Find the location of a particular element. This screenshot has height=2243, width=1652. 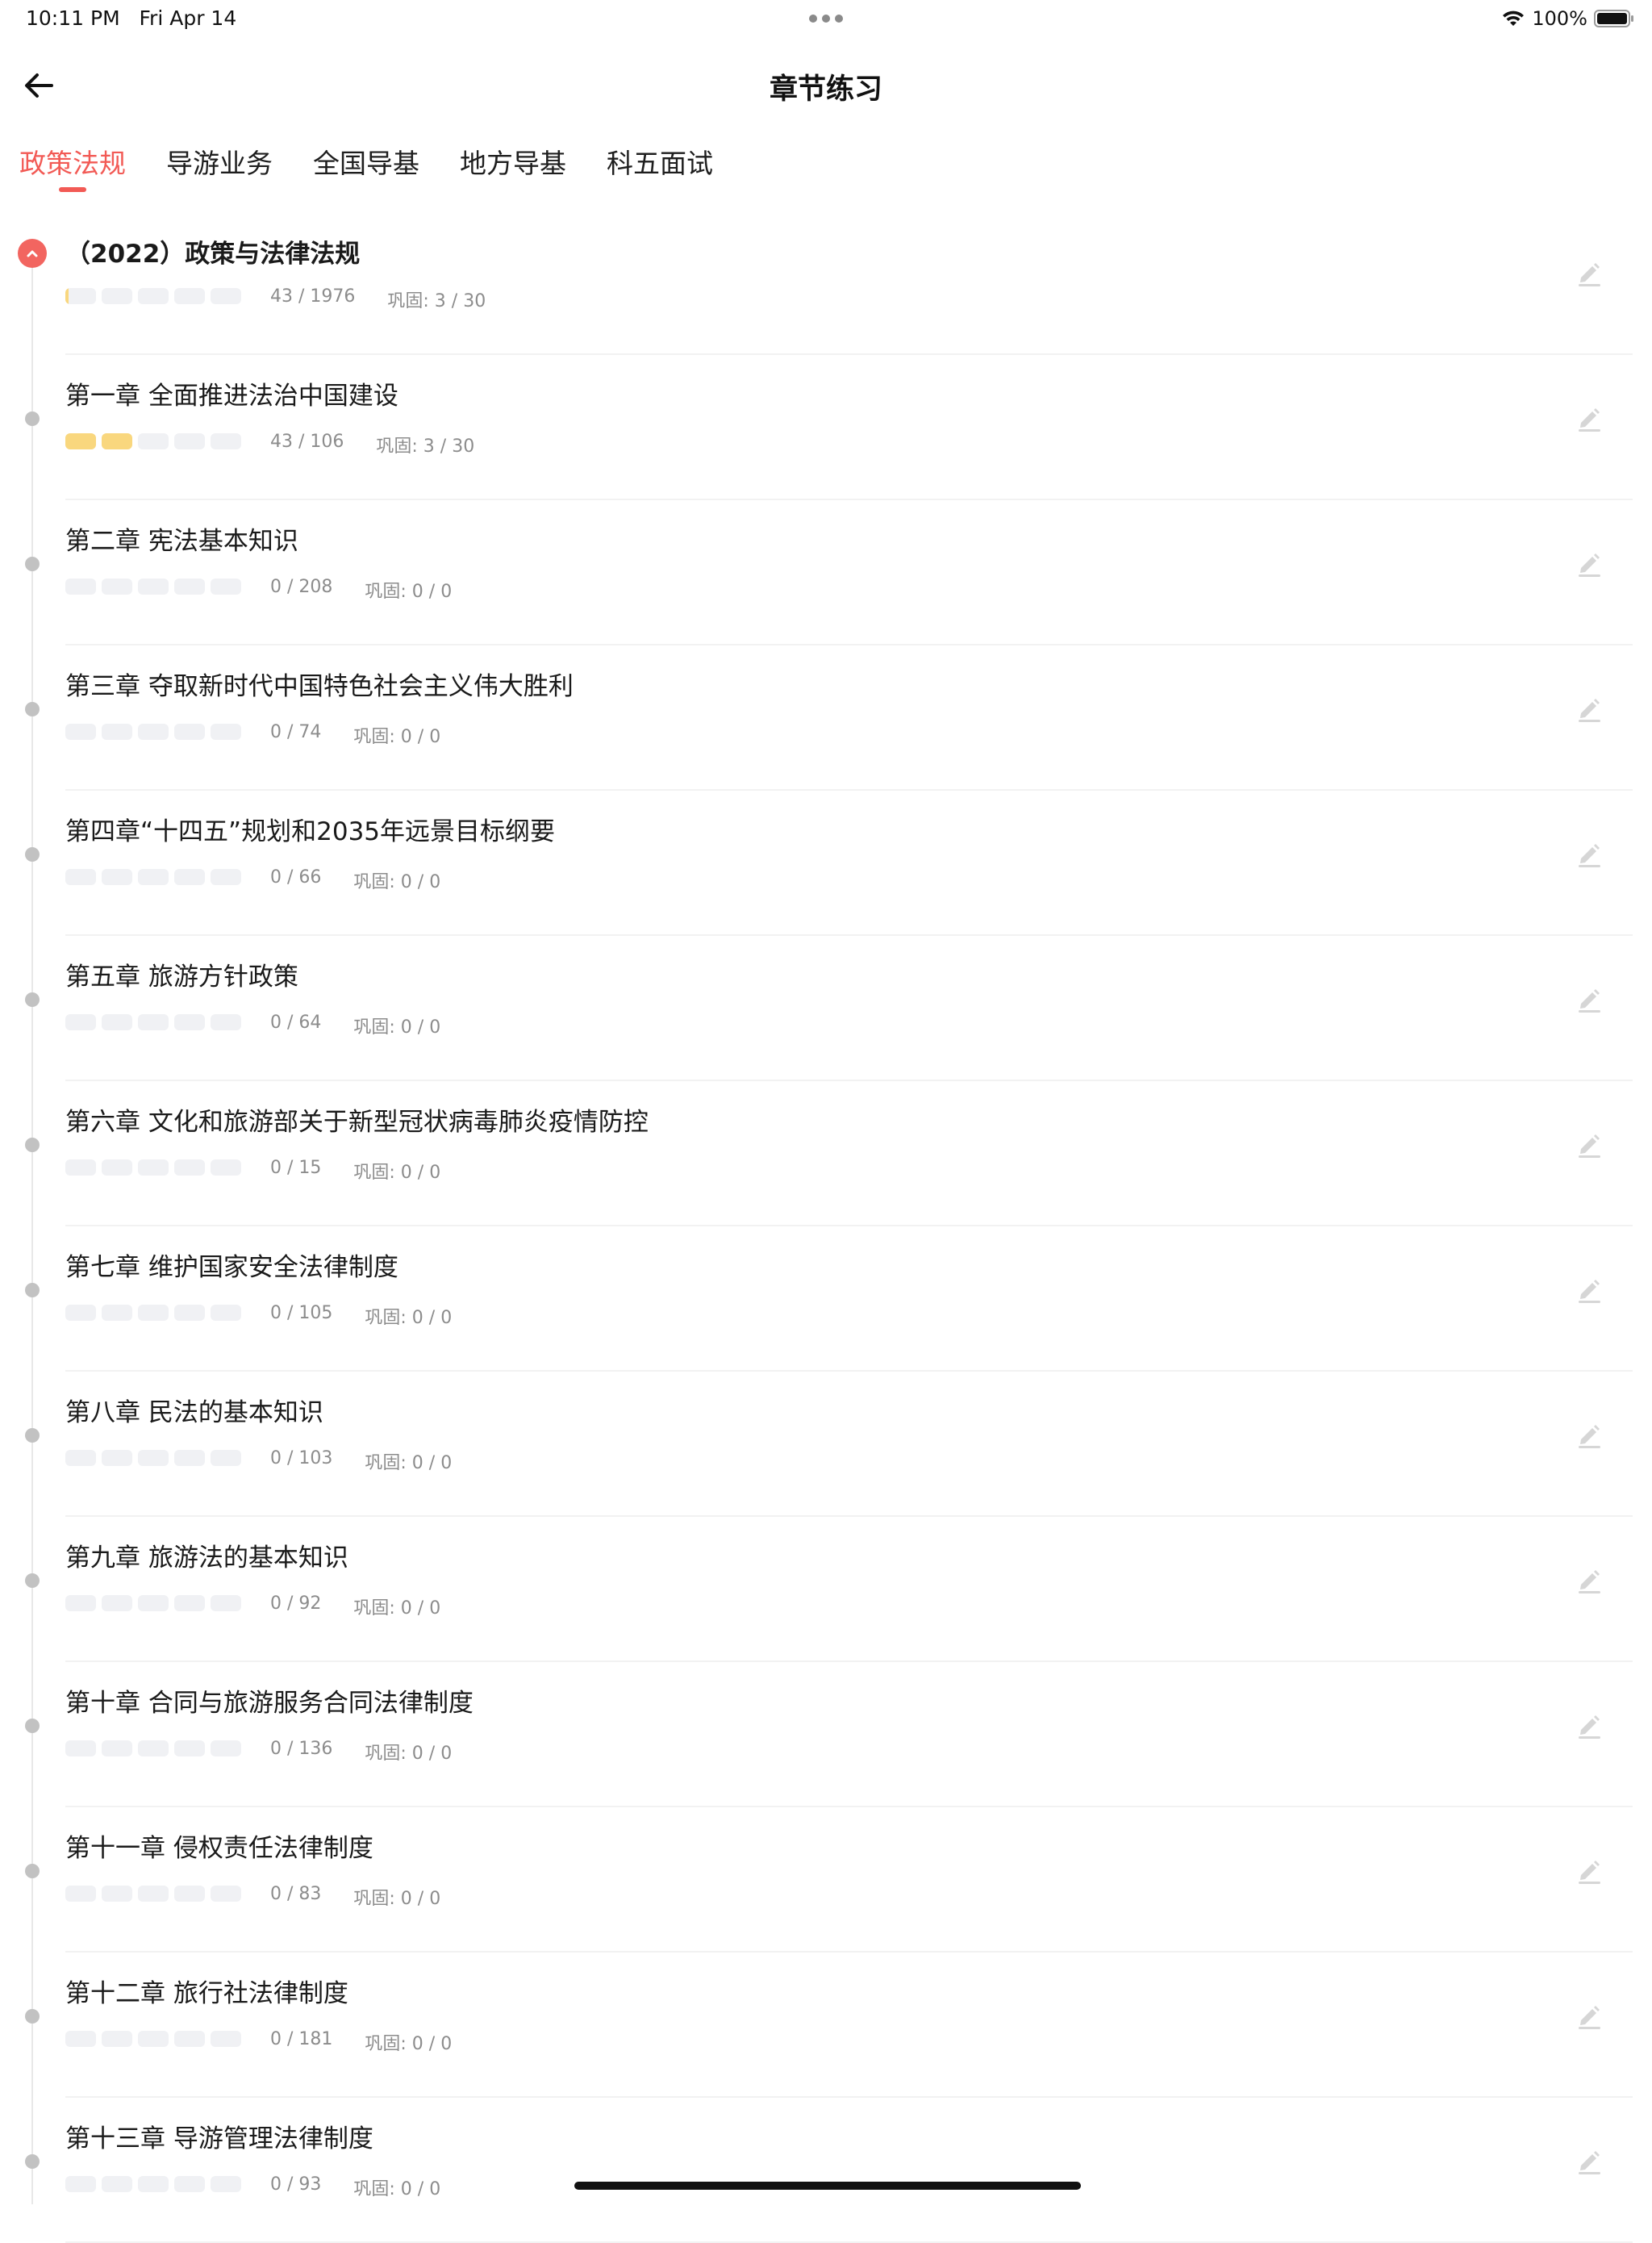

status-bar: 10:11 PM Fri Apr 14 100% is located at coordinates (826, 19).